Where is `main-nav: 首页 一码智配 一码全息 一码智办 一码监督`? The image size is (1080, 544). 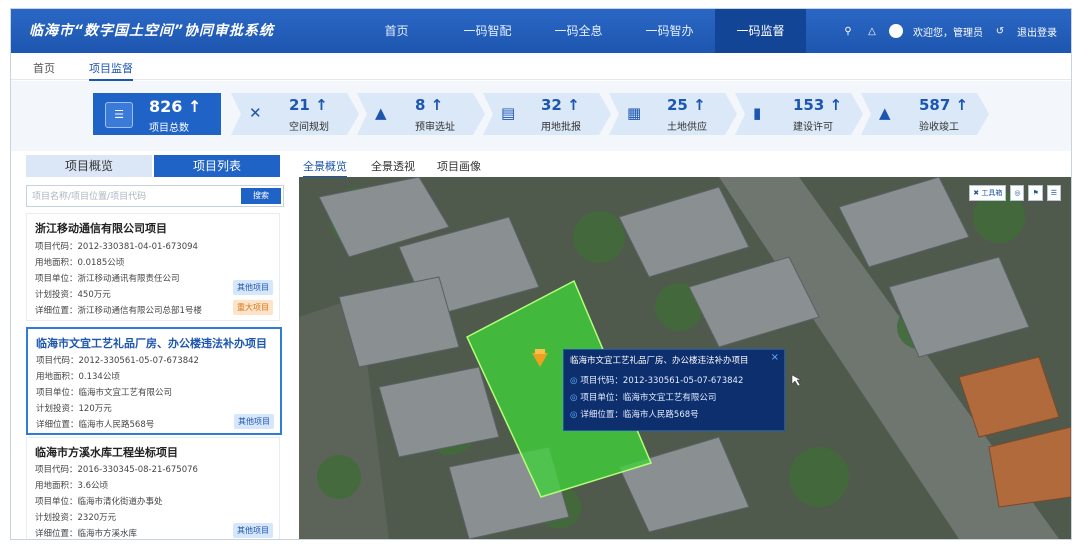 main-nav: 首页 一码智配 一码全息 一码智办 一码监督 is located at coordinates (578, 31).